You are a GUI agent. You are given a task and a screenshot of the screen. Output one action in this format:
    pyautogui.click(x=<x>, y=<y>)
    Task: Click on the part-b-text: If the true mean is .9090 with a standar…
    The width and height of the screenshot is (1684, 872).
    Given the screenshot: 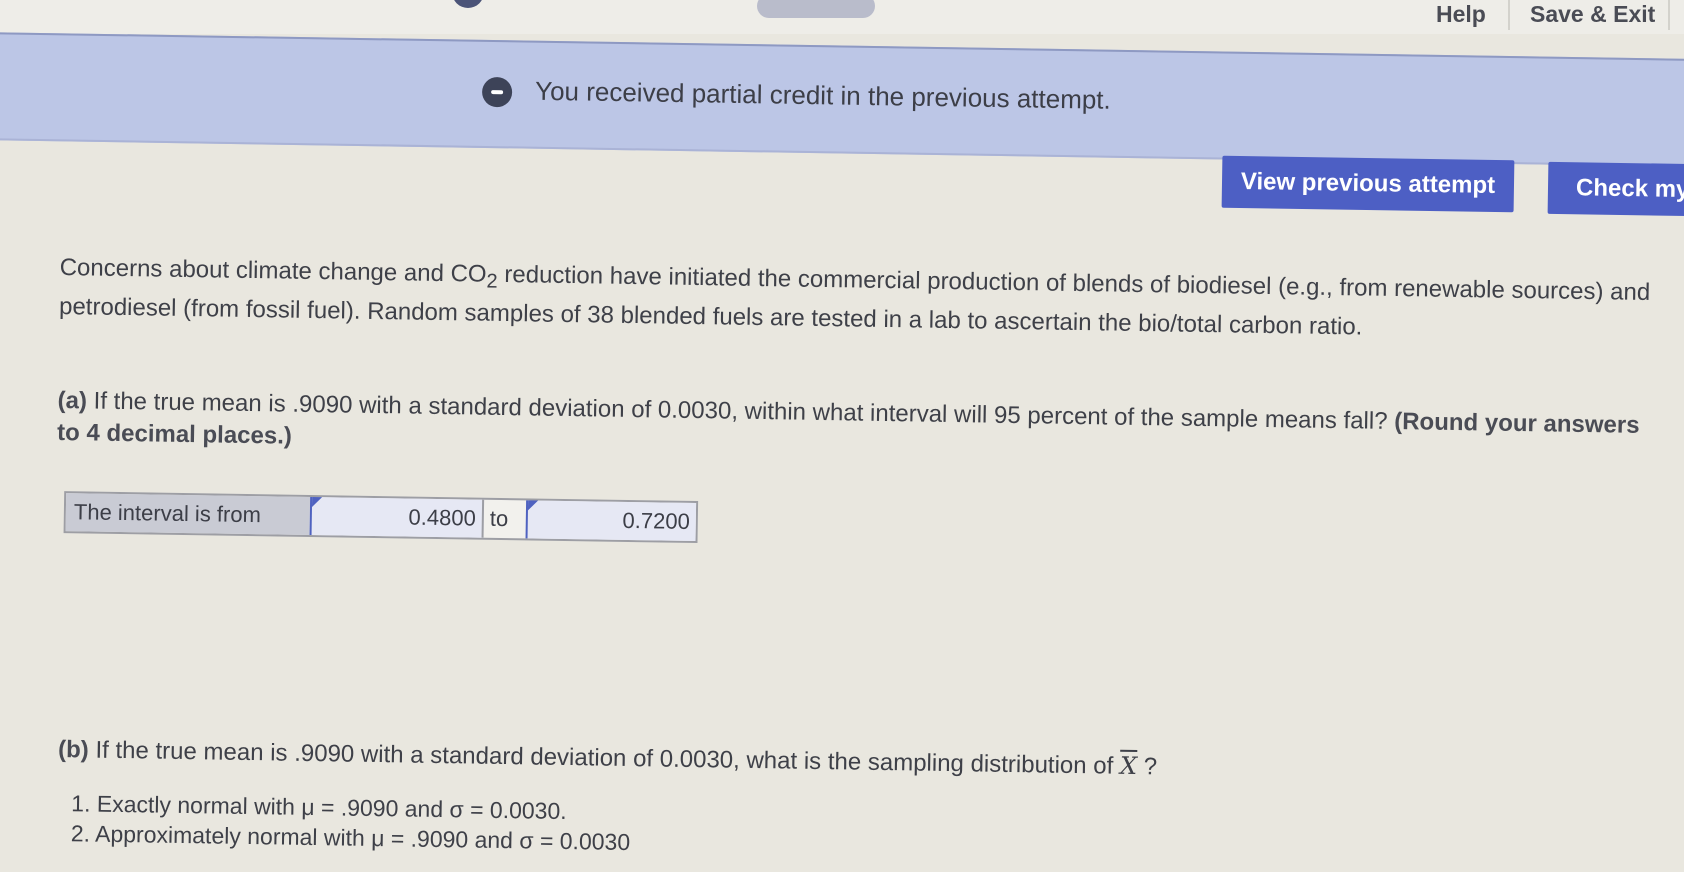 What is the action you would take?
    pyautogui.click(x=604, y=758)
    